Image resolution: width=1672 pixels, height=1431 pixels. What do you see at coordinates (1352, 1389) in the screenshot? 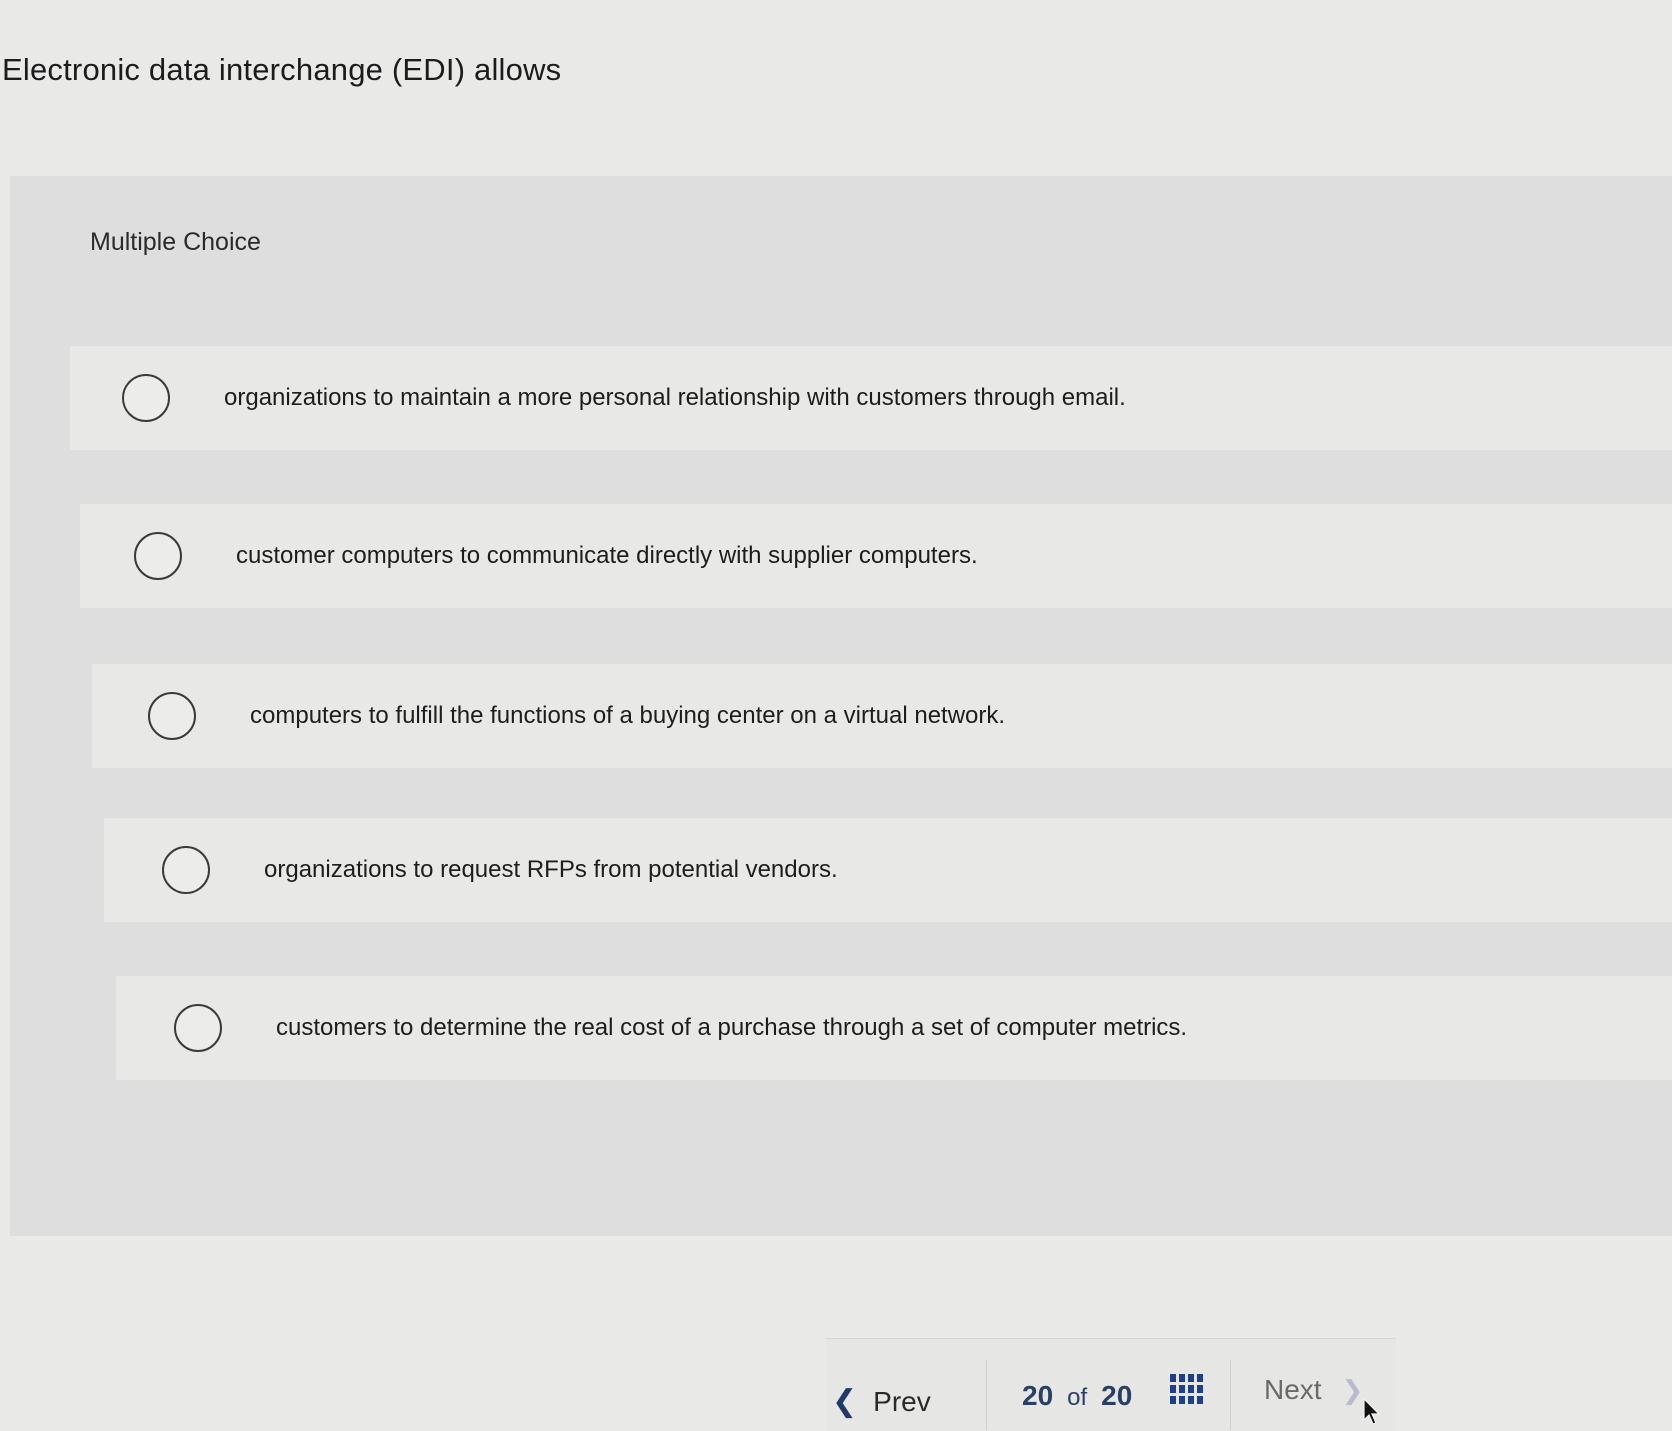
I see `chevron-right-icon: ❯` at bounding box center [1352, 1389].